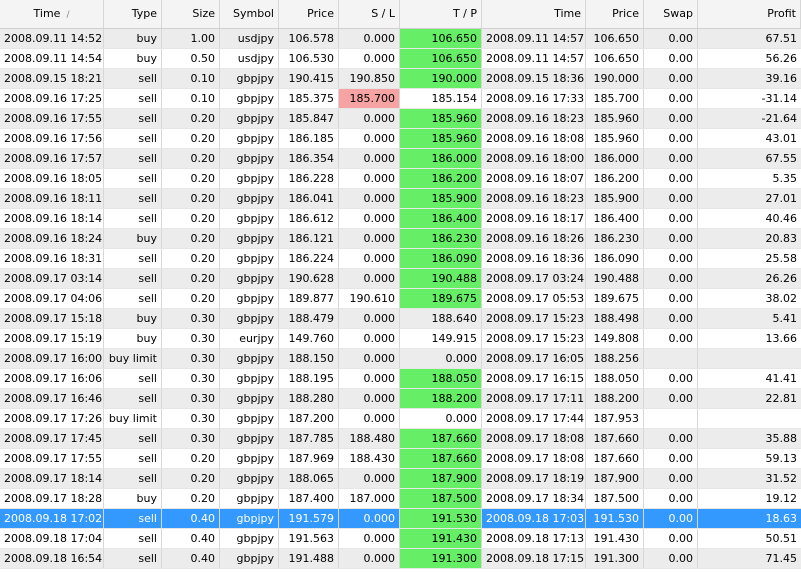 Image resolution: width=801 pixels, height=572 pixels. Describe the element at coordinates (615, 558) in the screenshot. I see `cell-close-price: 191.300` at that location.